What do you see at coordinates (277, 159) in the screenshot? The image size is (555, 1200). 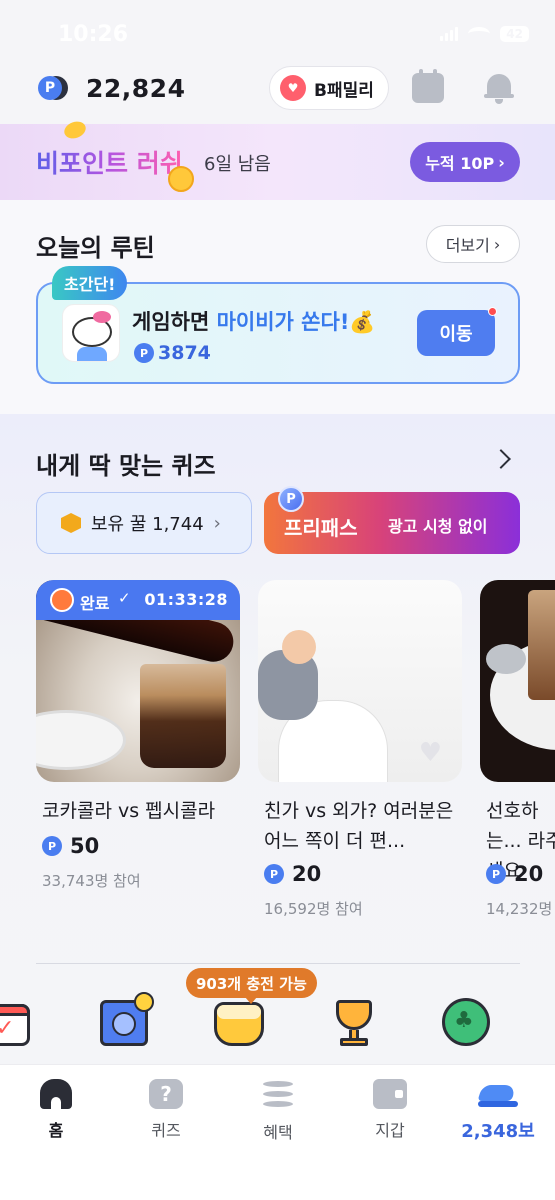 I see `point-rush-banner: 비포인트 러쉬 6일 남음 누적 10P ›` at bounding box center [277, 159].